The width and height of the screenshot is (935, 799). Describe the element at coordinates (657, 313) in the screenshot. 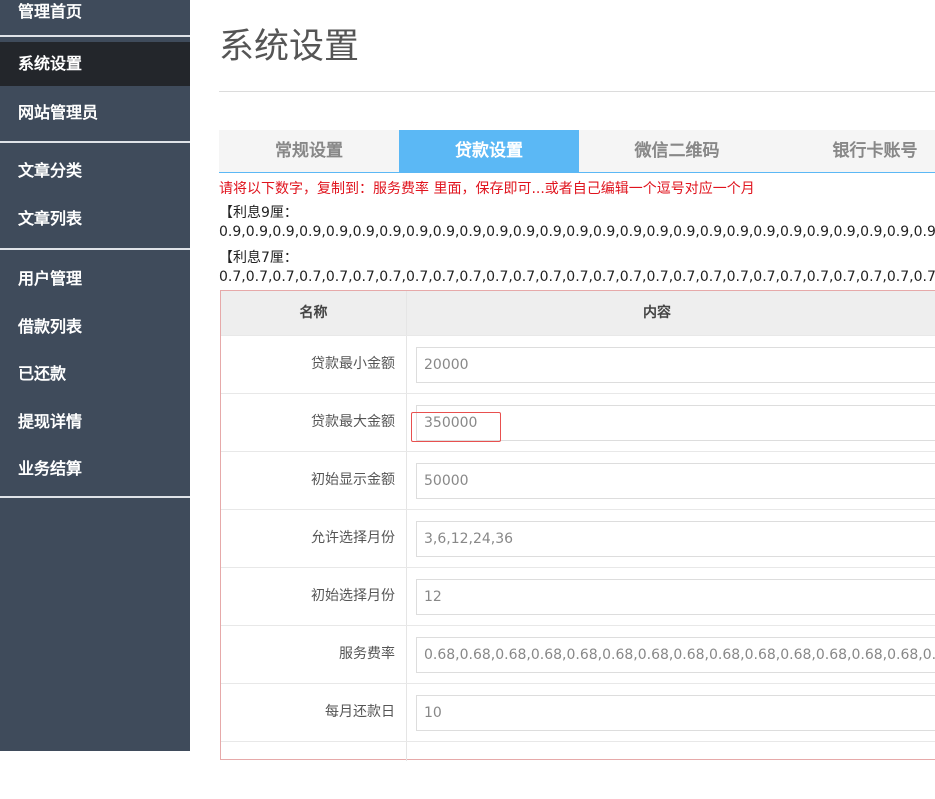

I see `column-header-content: 内容` at that location.